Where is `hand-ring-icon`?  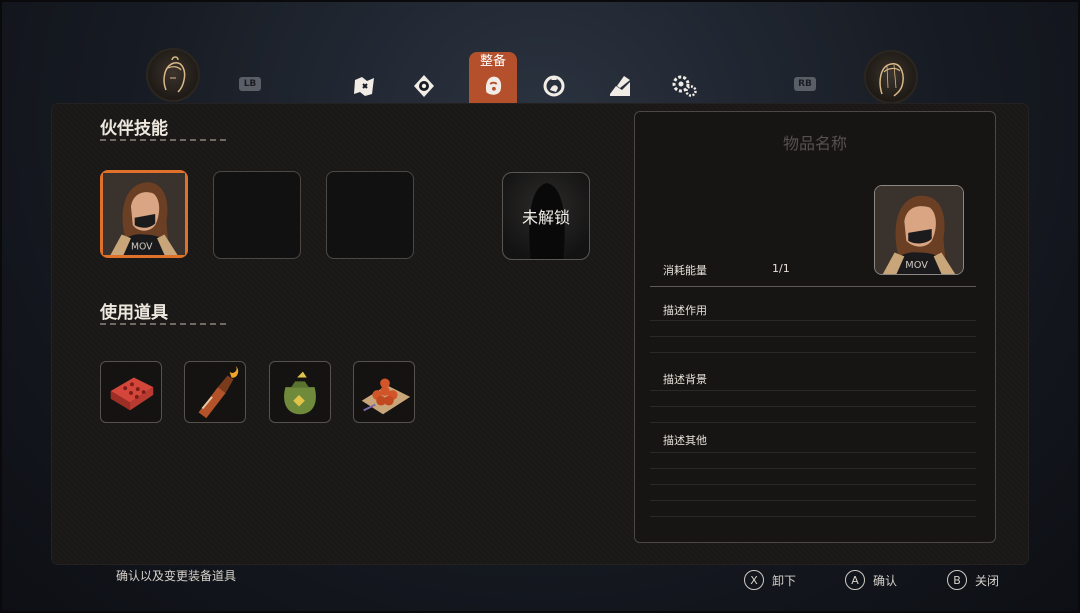 hand-ring-icon is located at coordinates (554, 86).